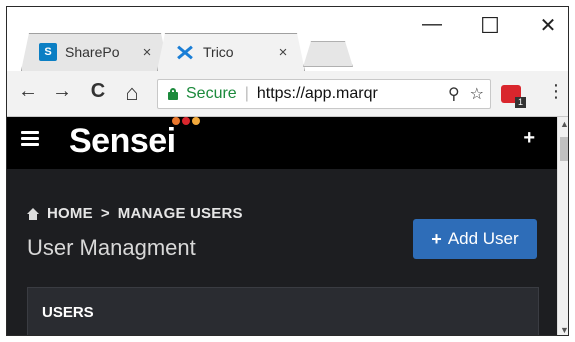 The image size is (575, 342). Describe the element at coordinates (70, 213) in the screenshot. I see `breadcrumb-home: HOME` at that location.